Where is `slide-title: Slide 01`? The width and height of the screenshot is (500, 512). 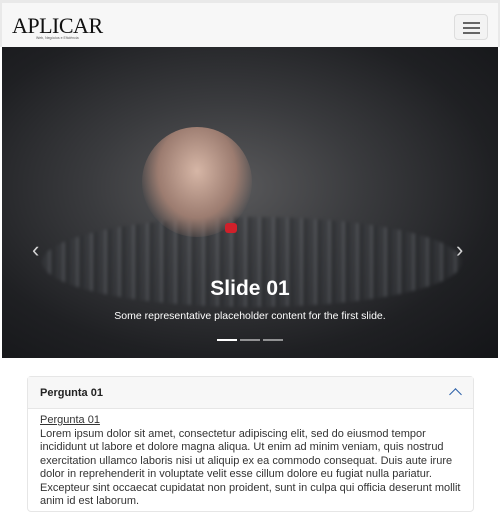
slide-title: Slide 01 is located at coordinates (250, 288).